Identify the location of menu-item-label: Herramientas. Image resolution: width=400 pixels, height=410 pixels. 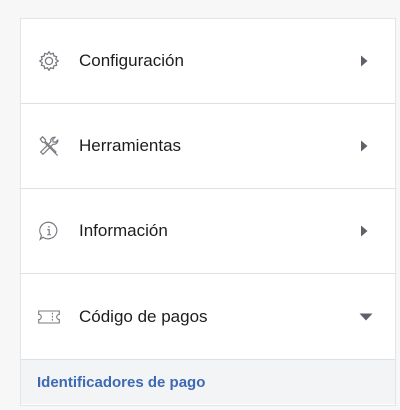
(130, 145).